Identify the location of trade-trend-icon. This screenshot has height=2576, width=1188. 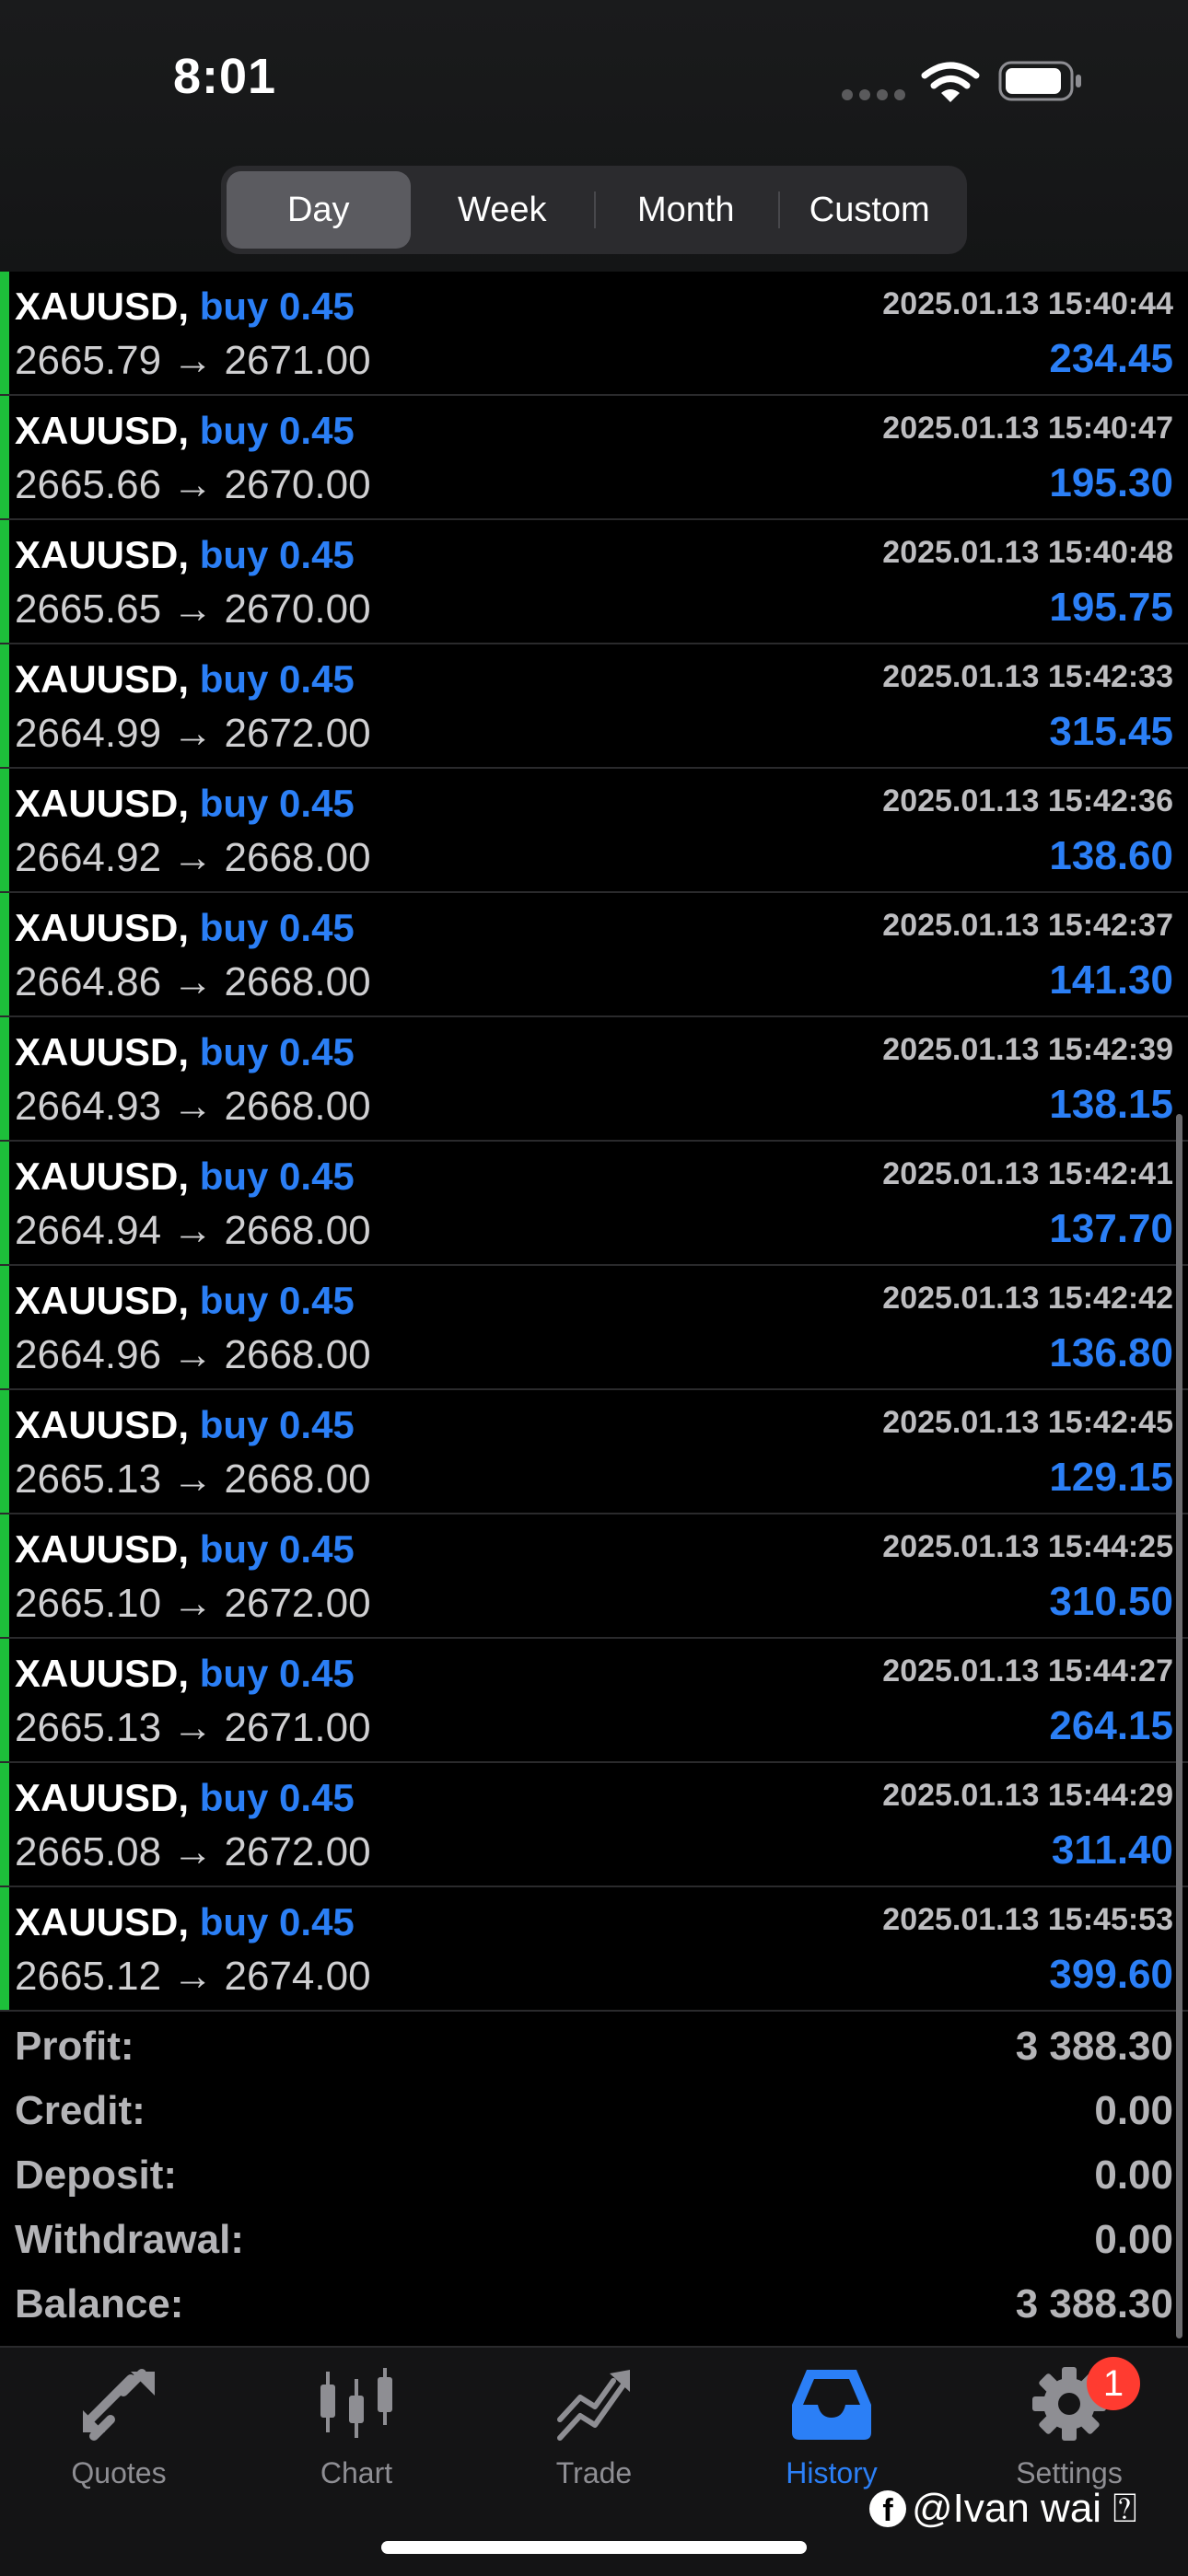
(593, 2405).